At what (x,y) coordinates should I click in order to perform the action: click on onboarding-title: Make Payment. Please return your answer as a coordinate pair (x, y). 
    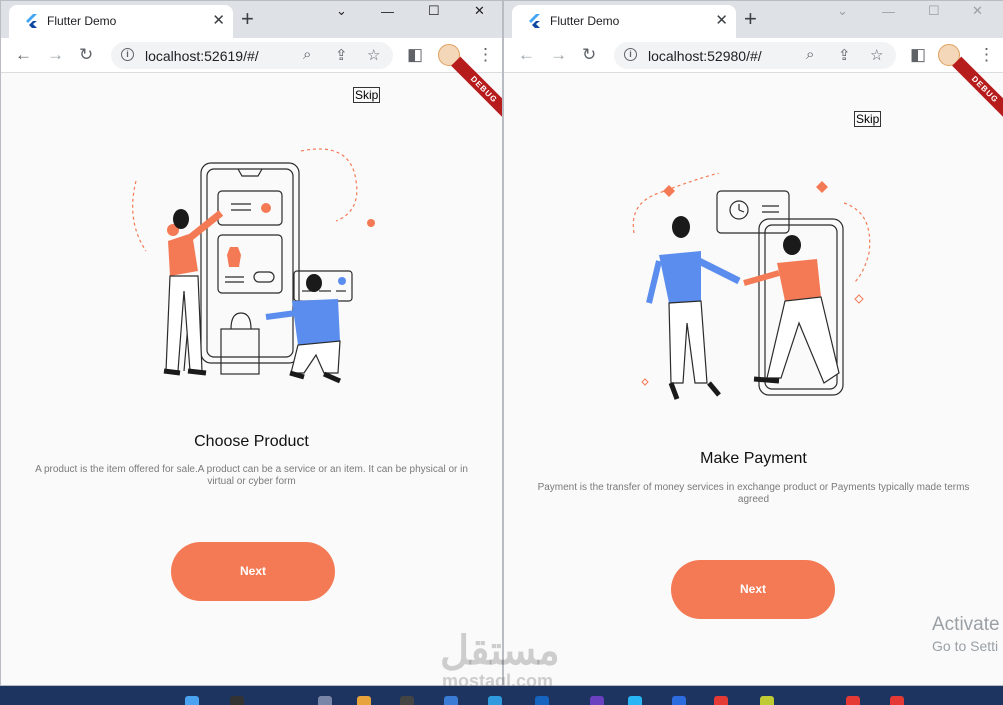
    Looking at the image, I should click on (753, 458).